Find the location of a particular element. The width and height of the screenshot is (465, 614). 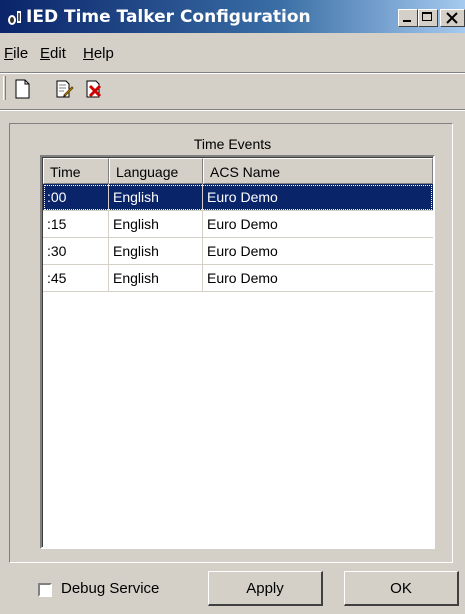

delete-button is located at coordinates (93, 88).